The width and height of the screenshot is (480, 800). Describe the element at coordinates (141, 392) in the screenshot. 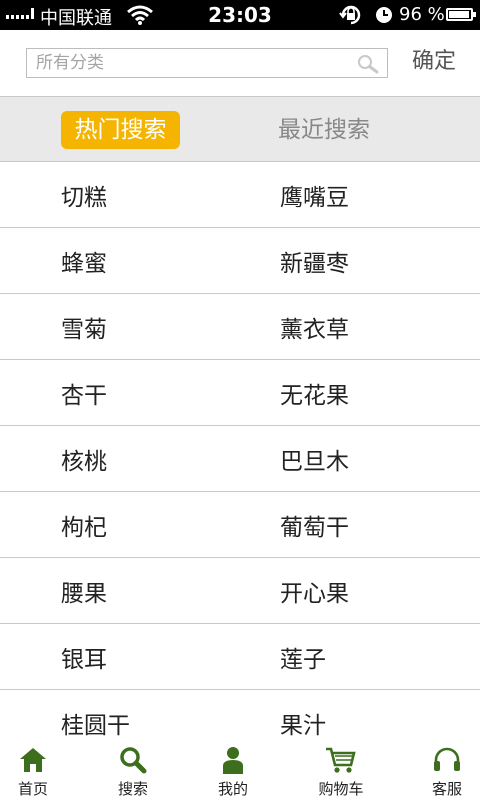

I see `keyword-item: 杏干` at that location.